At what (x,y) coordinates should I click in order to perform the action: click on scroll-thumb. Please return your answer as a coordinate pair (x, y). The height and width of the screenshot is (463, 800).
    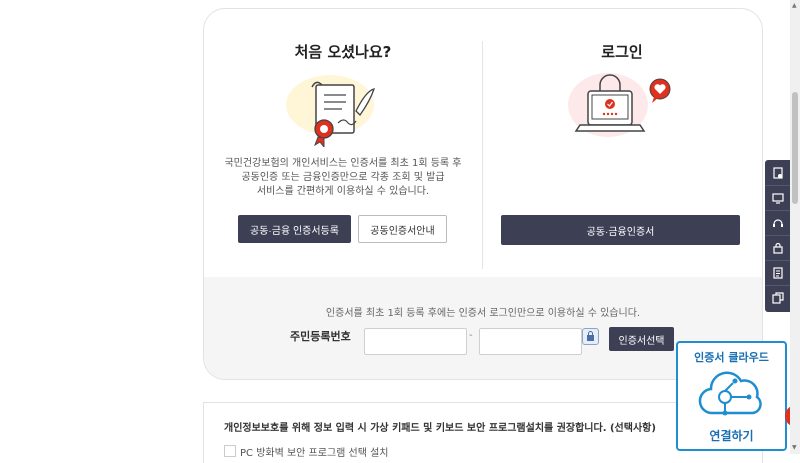
    Looking at the image, I should click on (795, 148).